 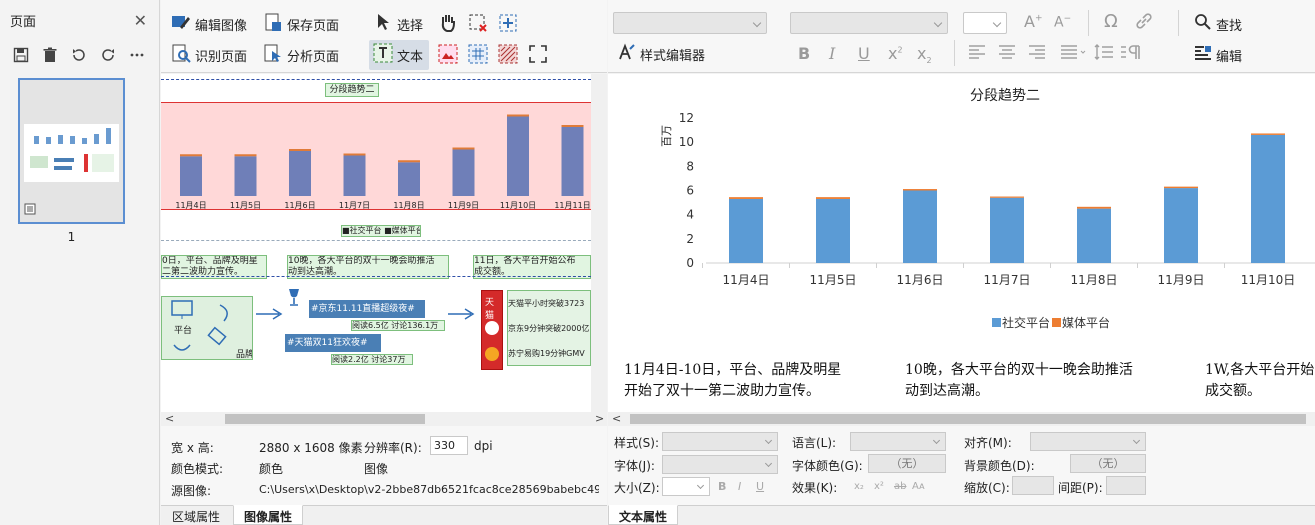 What do you see at coordinates (137, 55) in the screenshot?
I see `more-icon` at bounding box center [137, 55].